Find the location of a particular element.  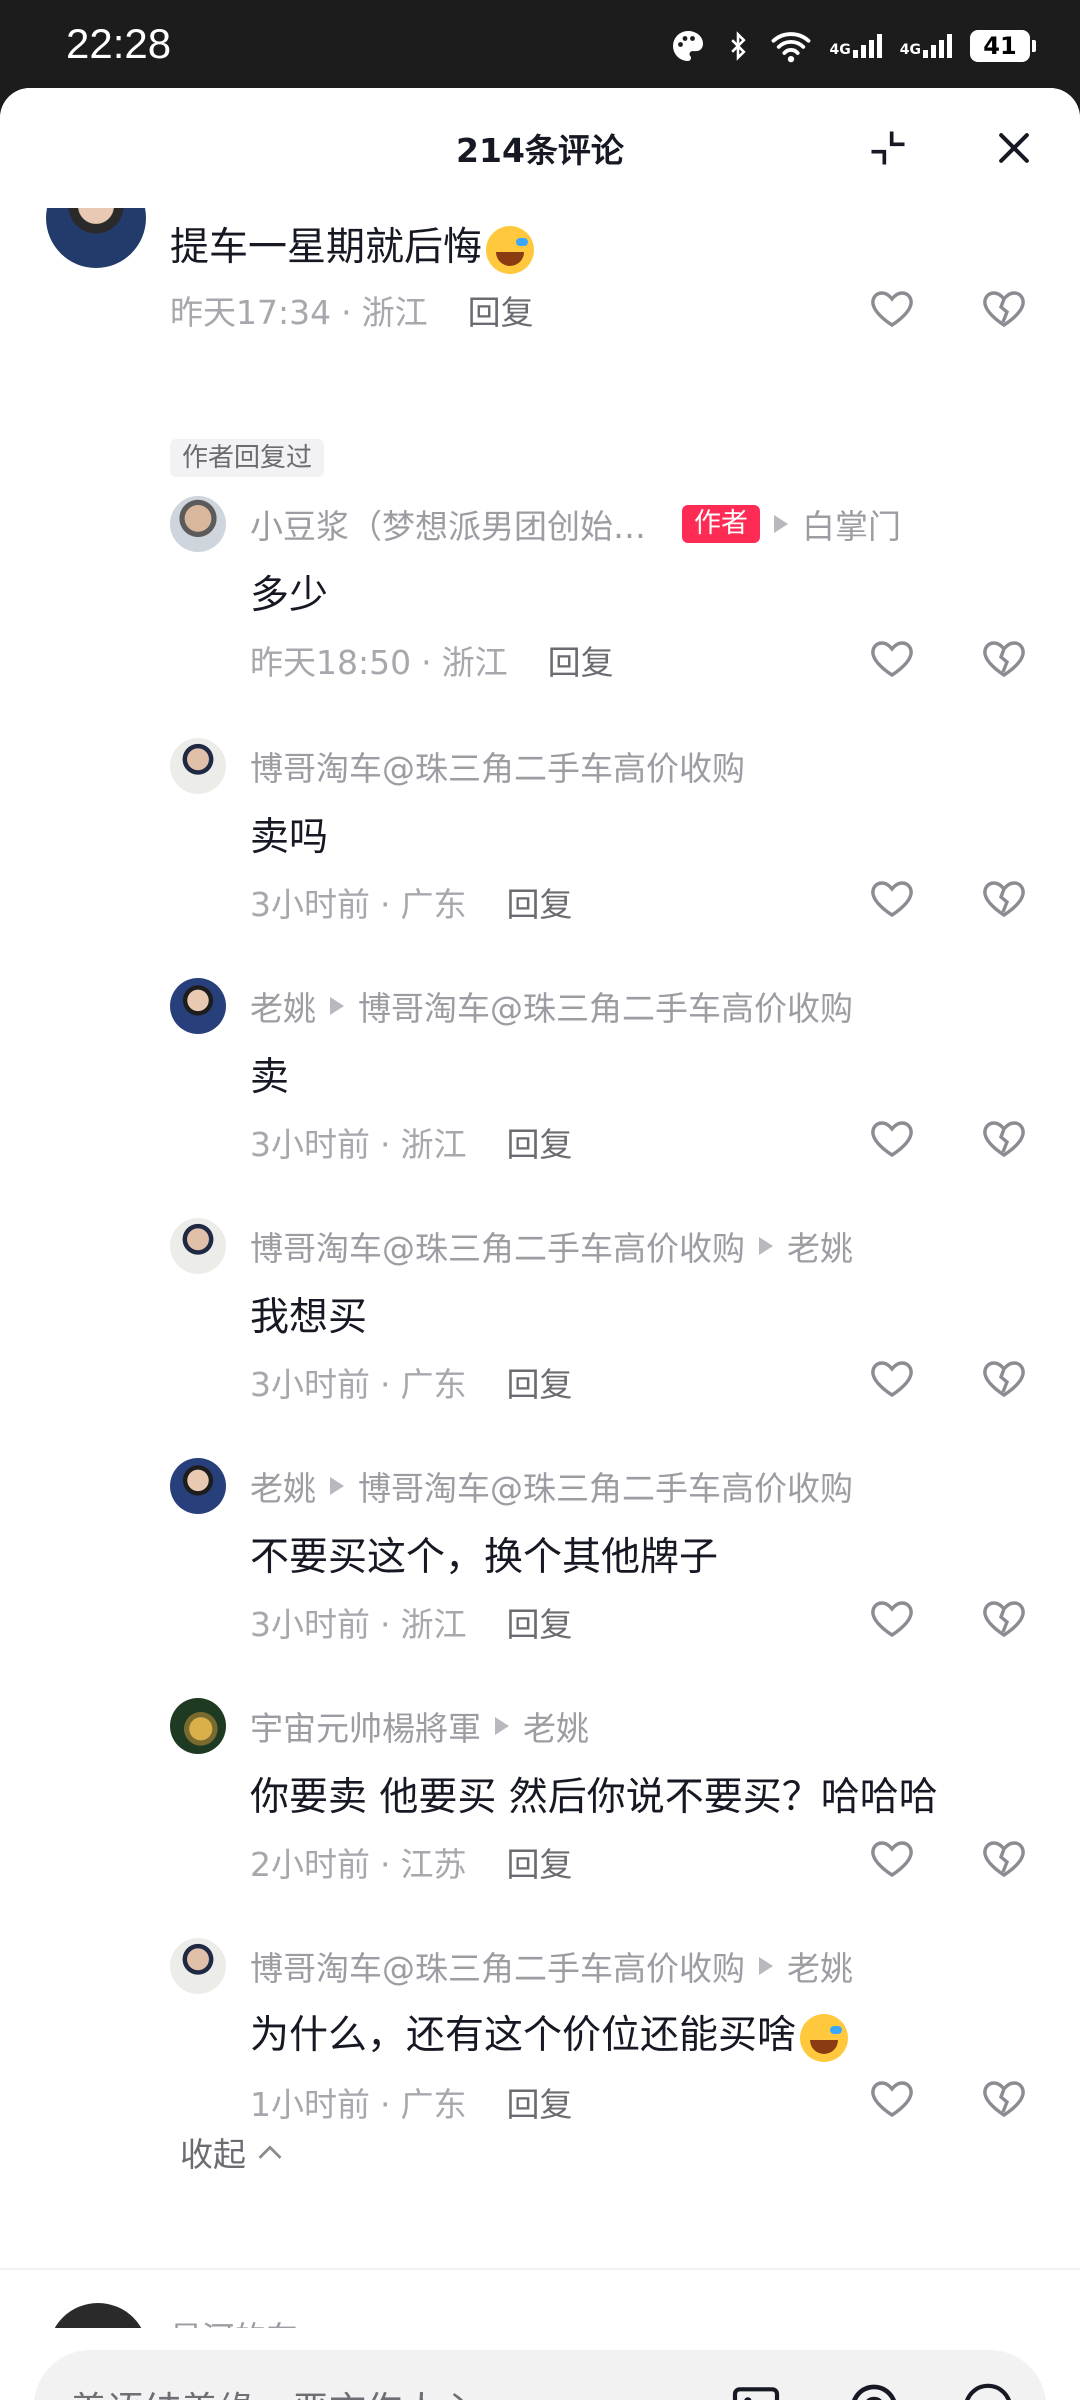

comment-text: 提车一星期就后悔 is located at coordinates (352, 245).